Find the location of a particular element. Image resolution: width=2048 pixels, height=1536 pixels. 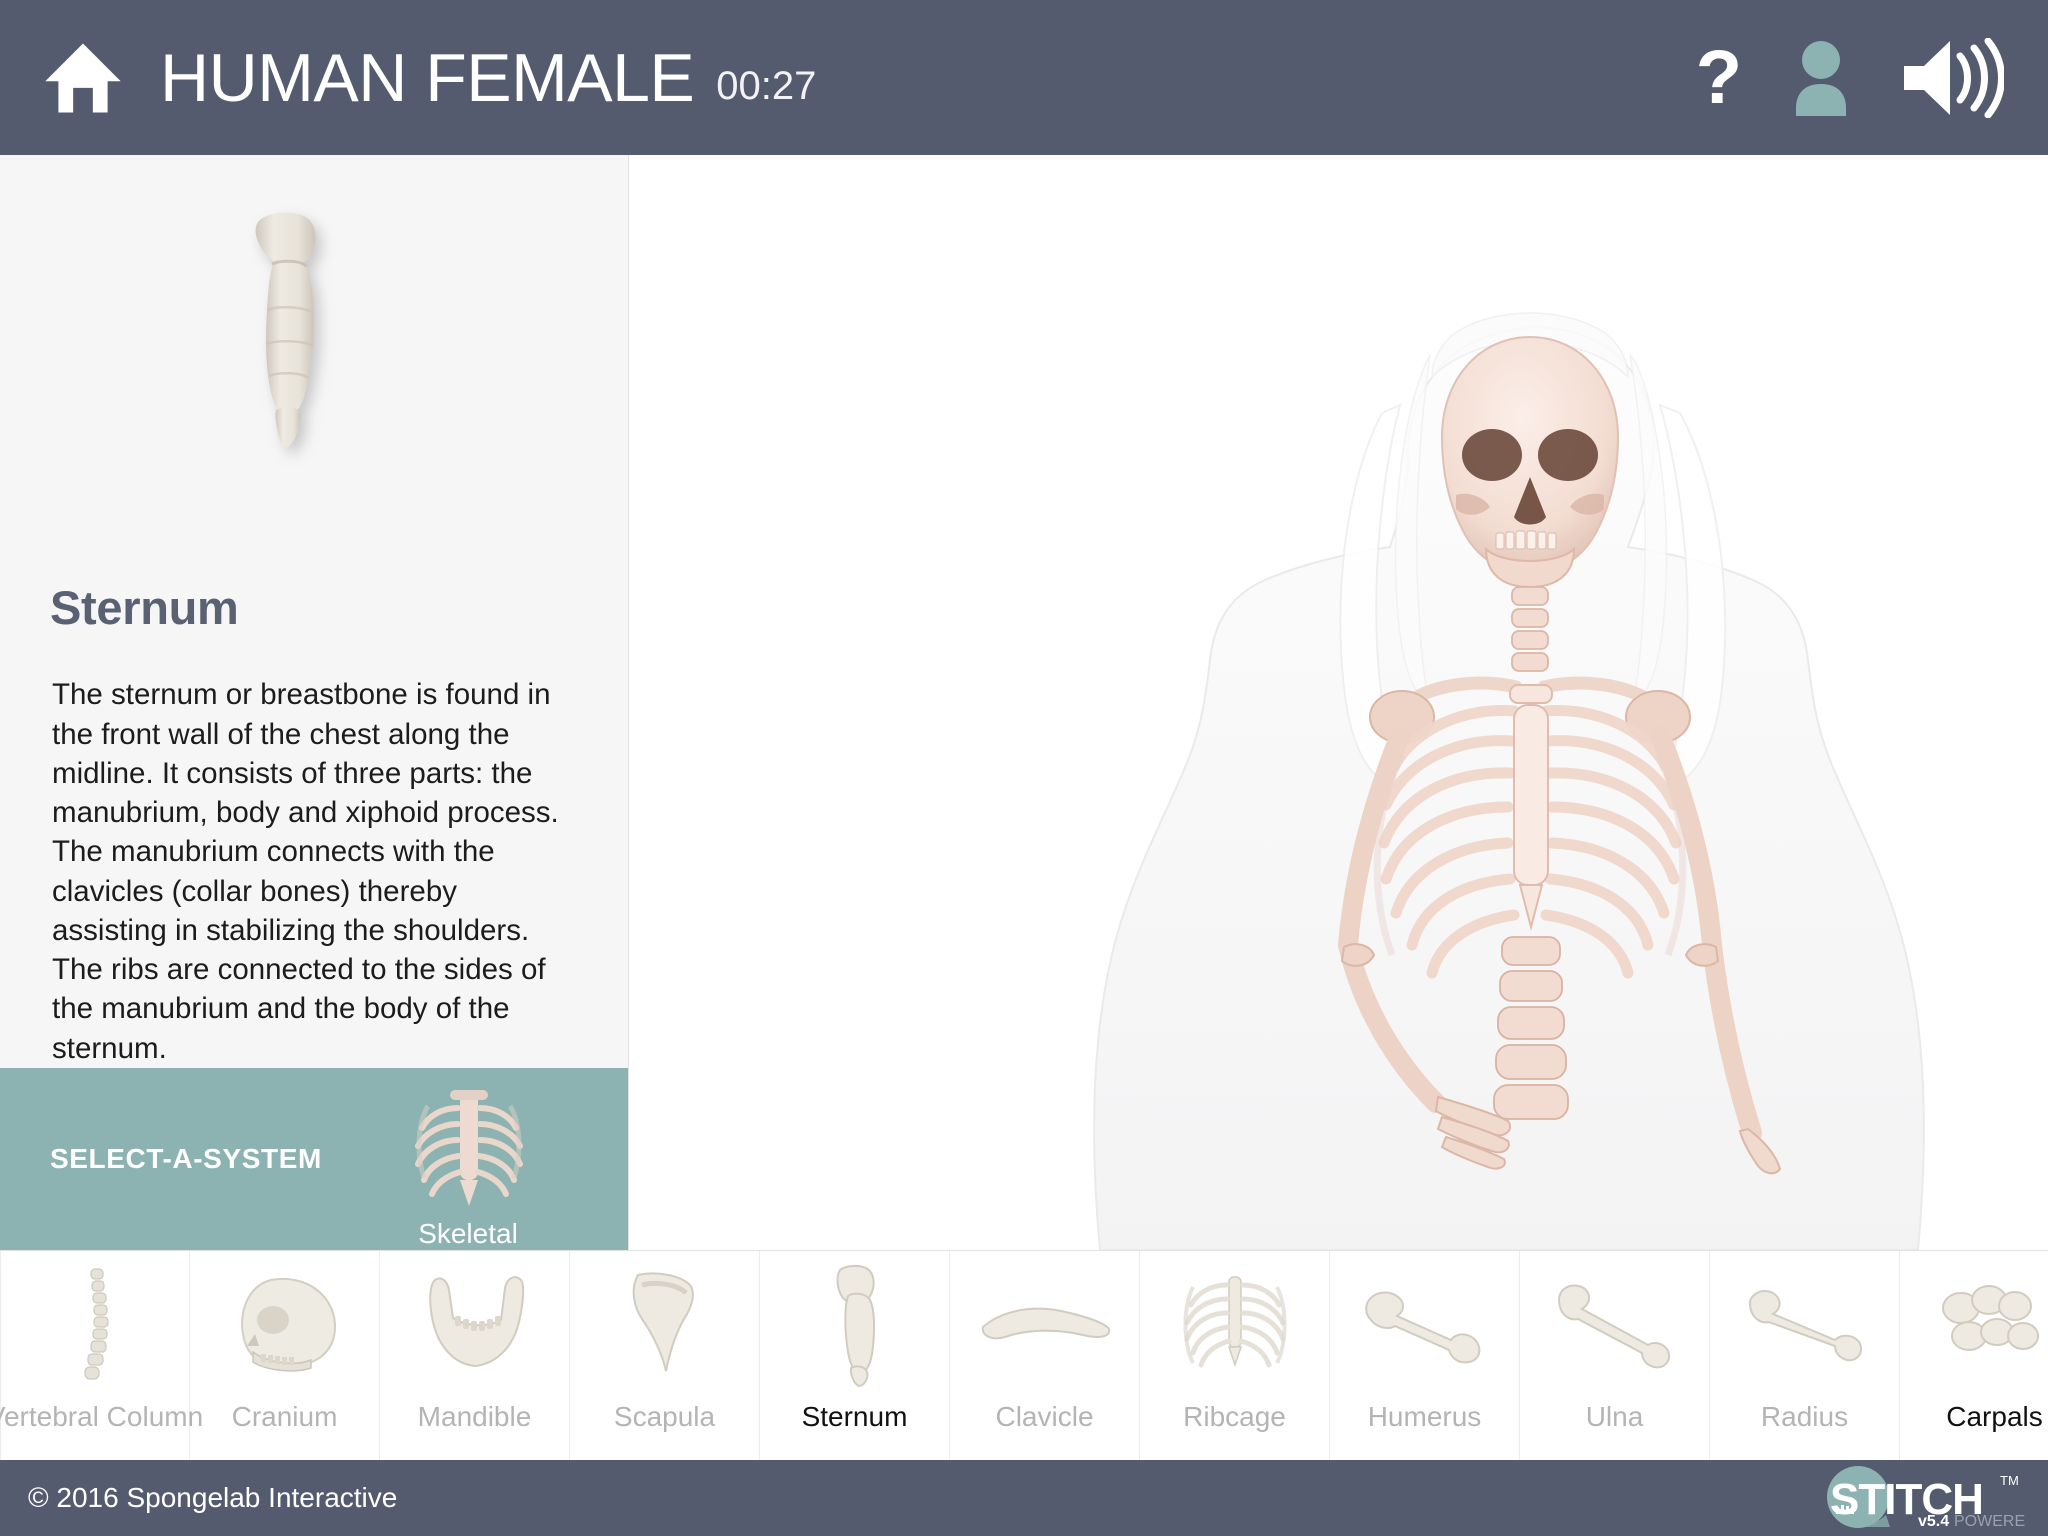

select-a-system-panel: SELECT-A-SYSTEM Skeletal is located at coordinates (314, 1158).